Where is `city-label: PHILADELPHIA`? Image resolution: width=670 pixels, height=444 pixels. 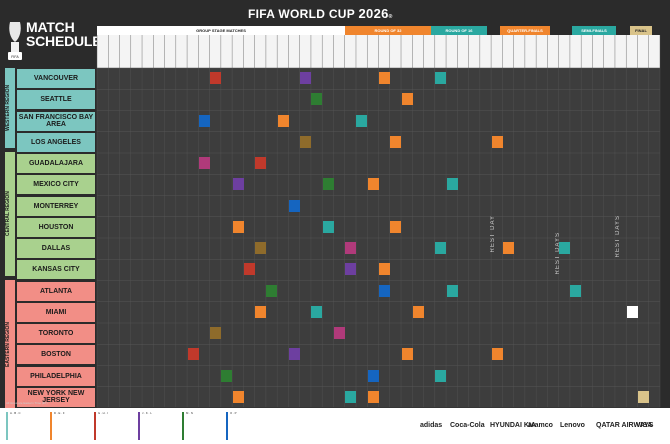
city-label: PHILADELPHIA is located at coordinates (56, 376).